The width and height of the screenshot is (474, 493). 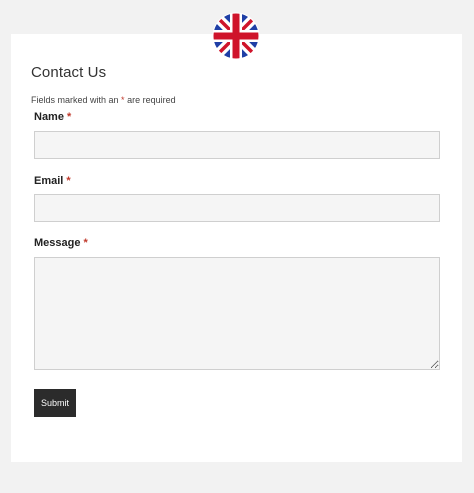 What do you see at coordinates (49, 181) in the screenshot?
I see `email-label-text: Email` at bounding box center [49, 181].